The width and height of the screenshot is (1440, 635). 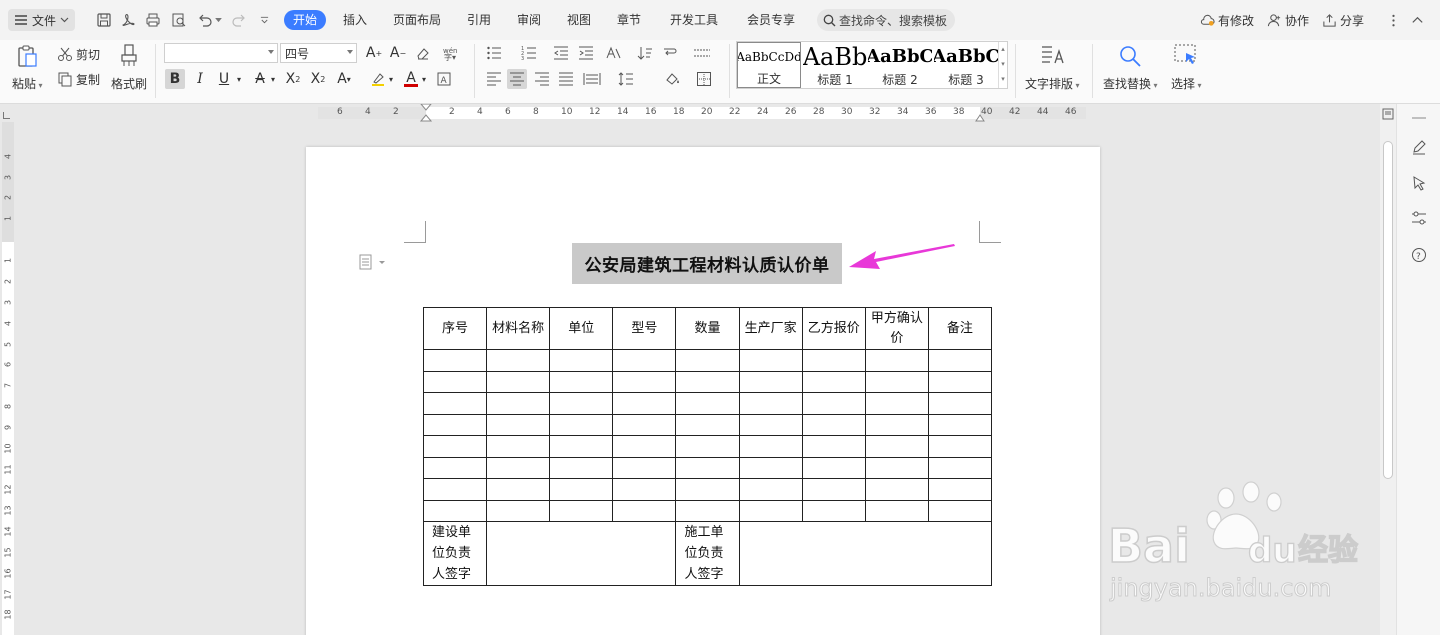 What do you see at coordinates (579, 20) in the screenshot?
I see `tab-view: 视图` at bounding box center [579, 20].